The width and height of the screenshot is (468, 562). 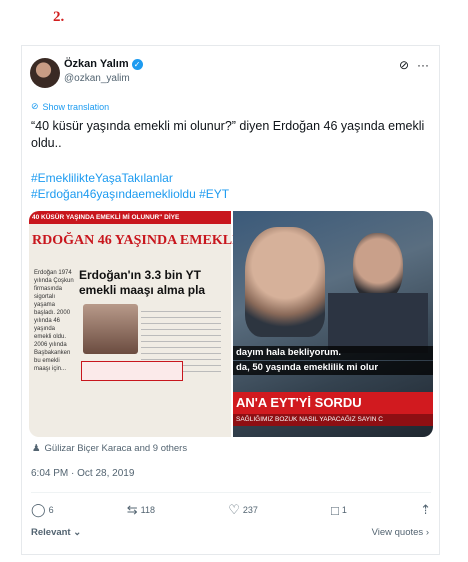 What do you see at coordinates (344, 510) in the screenshot?
I see `bookmark-count: 1` at bounding box center [344, 510].